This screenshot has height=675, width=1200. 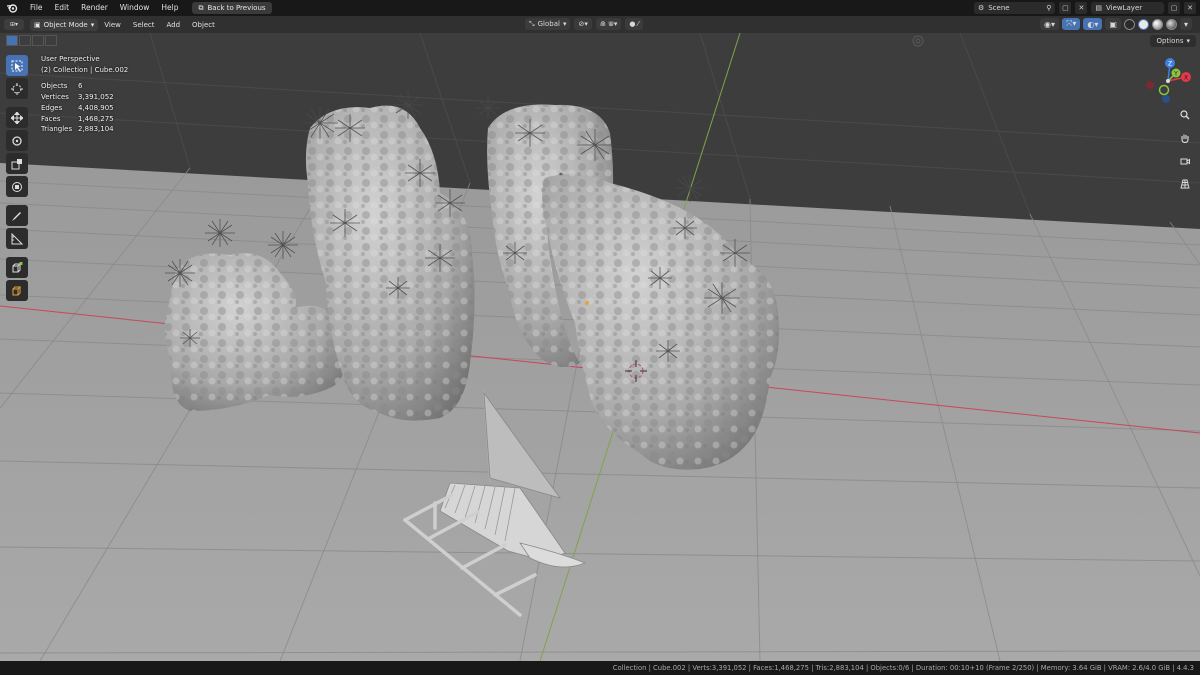 What do you see at coordinates (1065, 8) in the screenshot?
I see `new-scene-icon: ▢` at bounding box center [1065, 8].